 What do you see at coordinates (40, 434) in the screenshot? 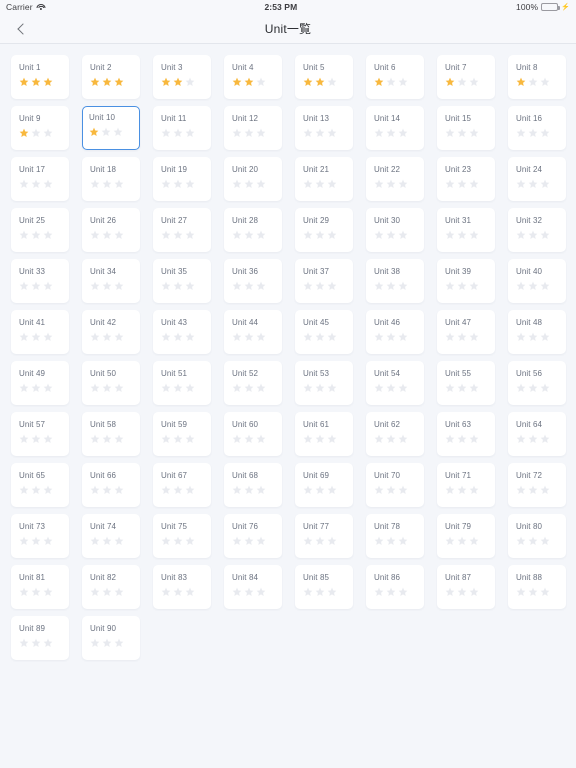
I see `unit-card: Unit 57` at bounding box center [40, 434].